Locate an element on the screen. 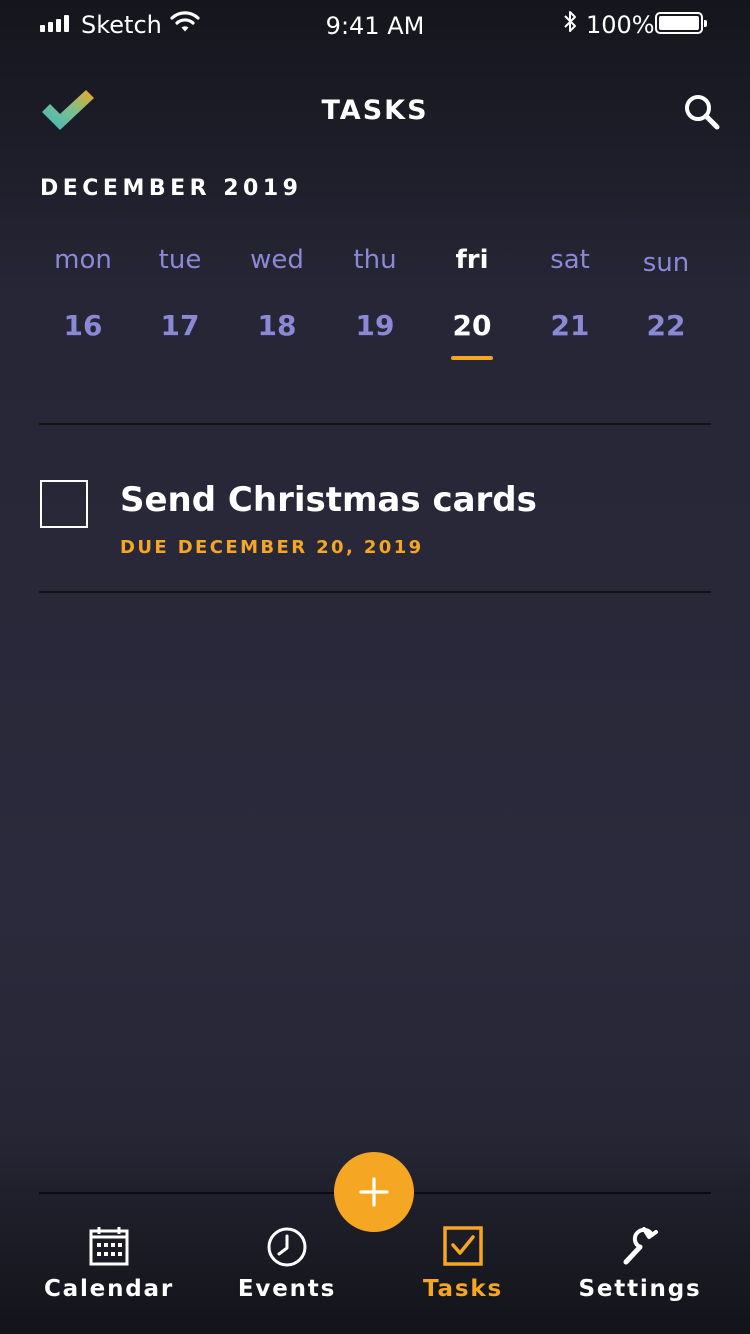  month-label: DECEMBER 2019 is located at coordinates (171, 188).